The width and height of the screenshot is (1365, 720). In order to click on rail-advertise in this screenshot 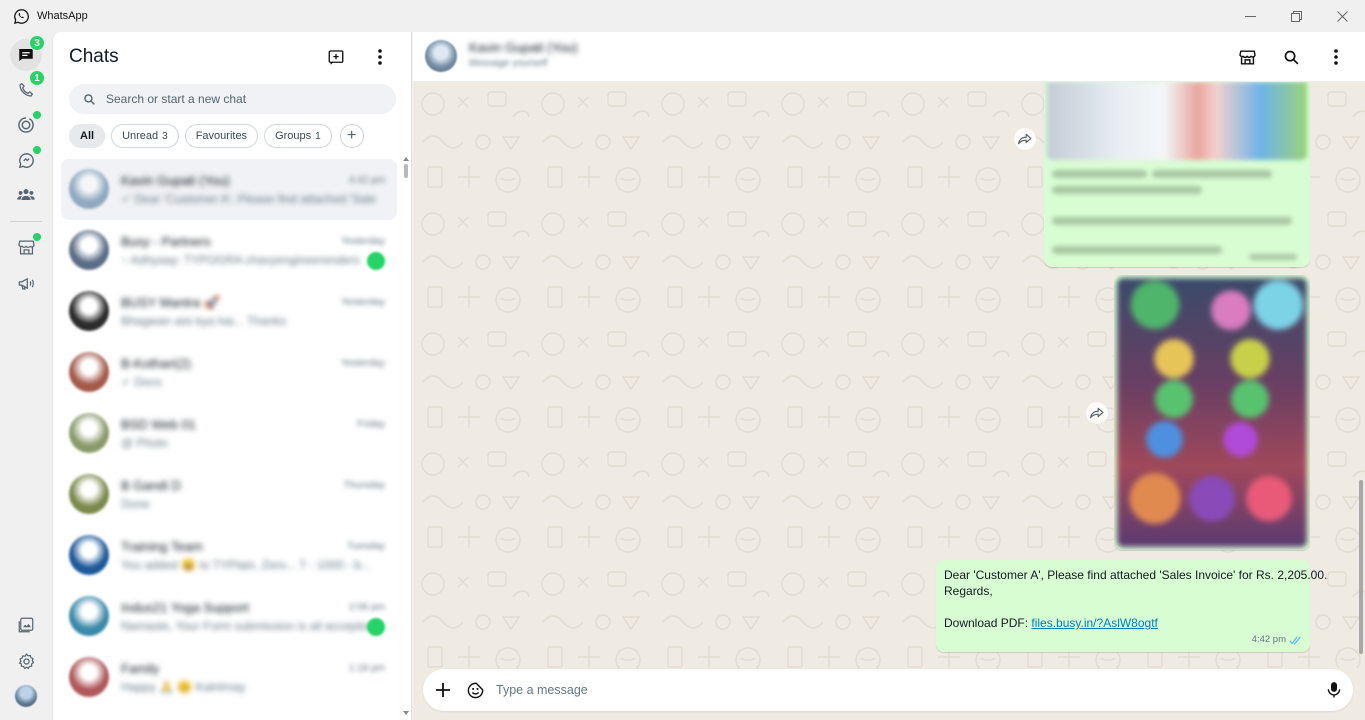, I will do `click(26, 283)`.